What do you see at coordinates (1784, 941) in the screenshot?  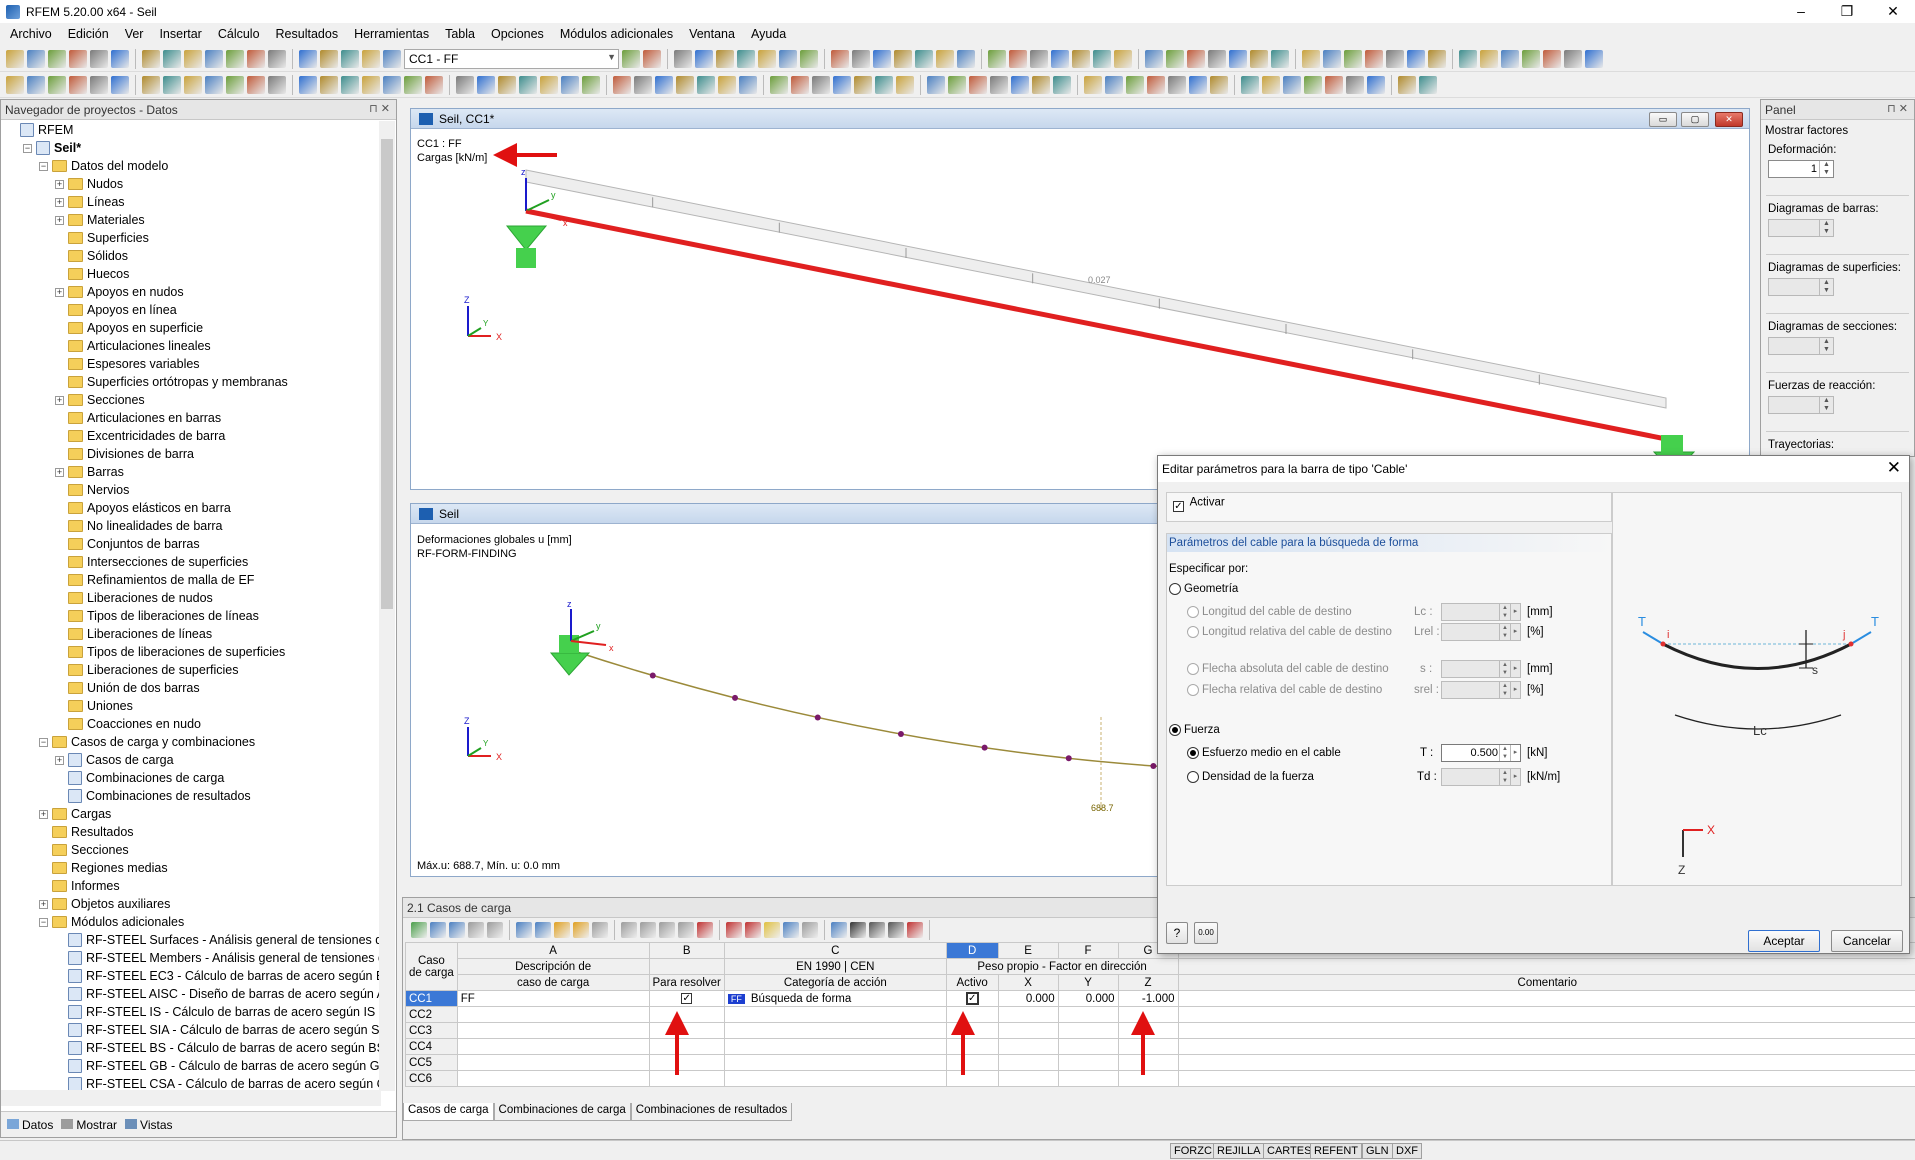 I see `ok-button: Aceptar` at bounding box center [1784, 941].